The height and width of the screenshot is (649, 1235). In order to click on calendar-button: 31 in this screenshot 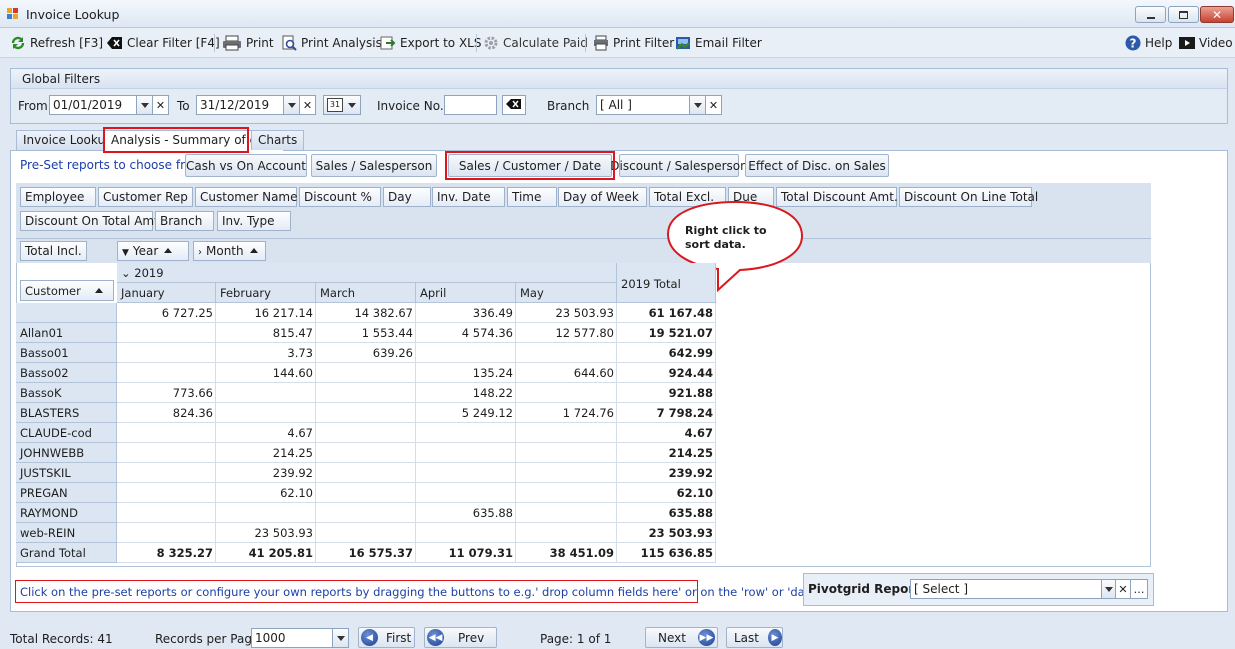, I will do `click(342, 105)`.